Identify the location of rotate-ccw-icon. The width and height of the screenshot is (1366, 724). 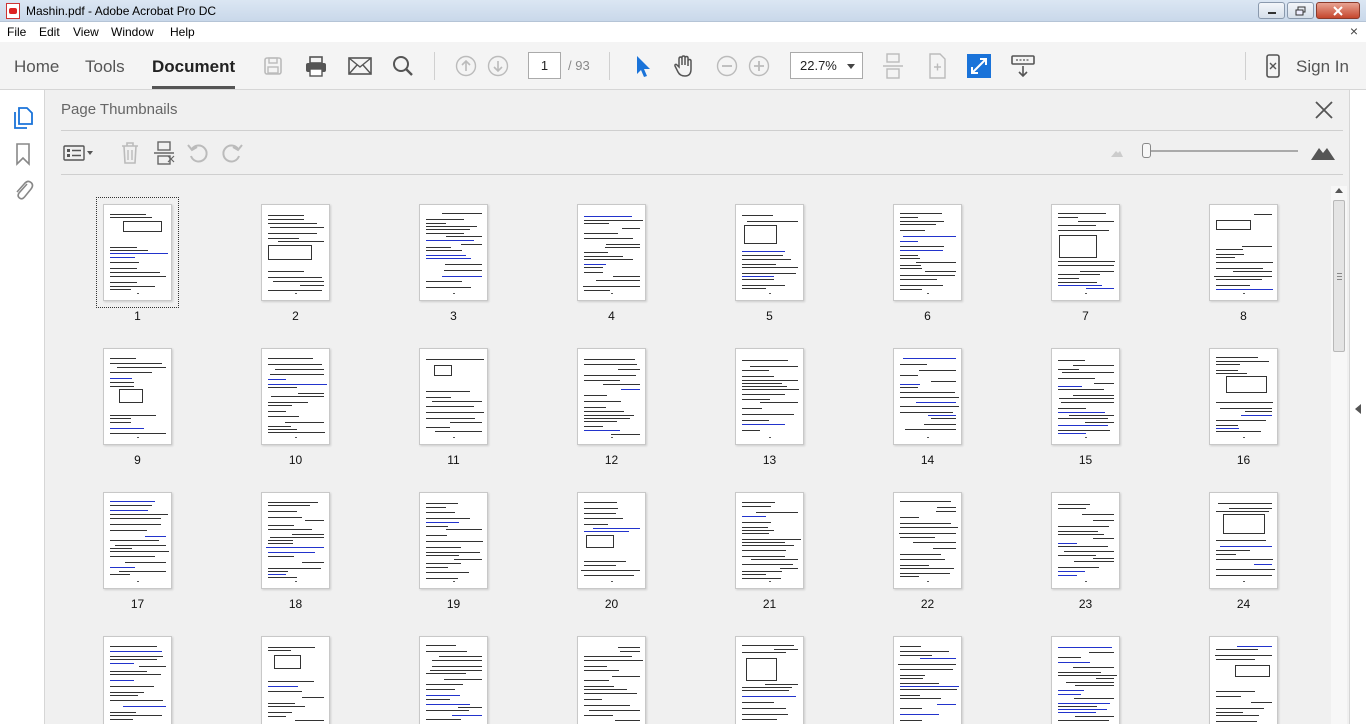
(198, 153).